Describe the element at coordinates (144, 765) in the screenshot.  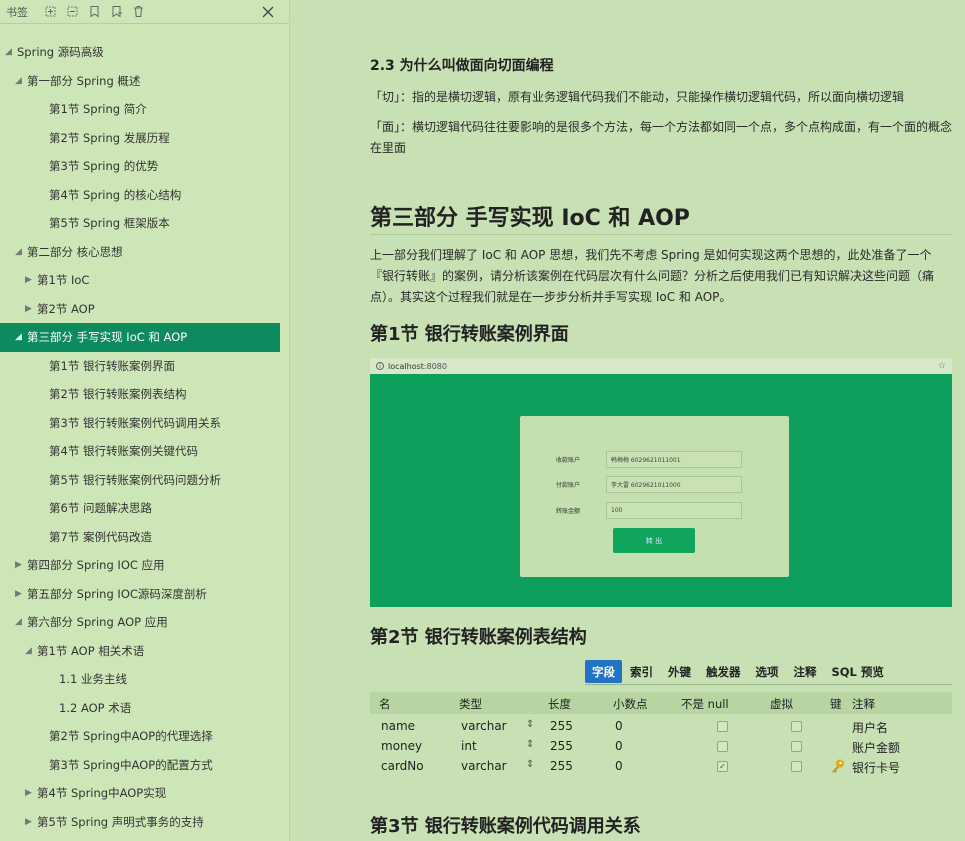
I see `bookmark-item: 第3节 Spring中AOP的配置方式` at that location.